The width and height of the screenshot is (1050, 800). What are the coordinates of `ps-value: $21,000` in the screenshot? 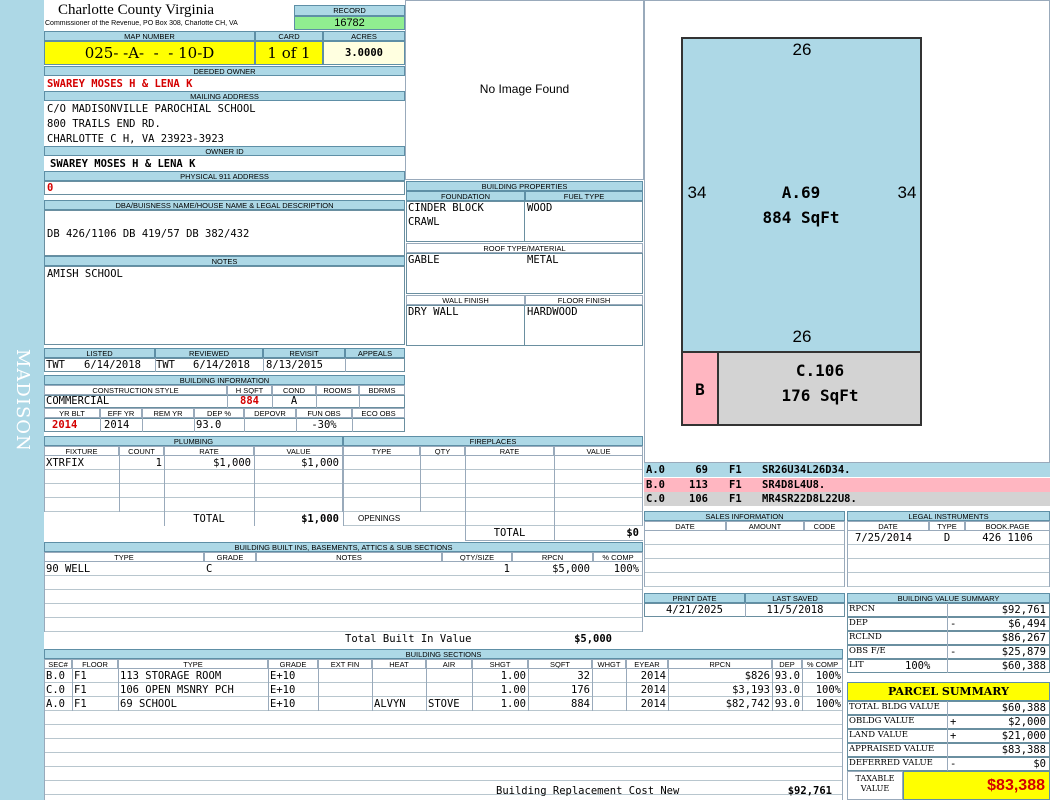 It's located at (1023, 736).